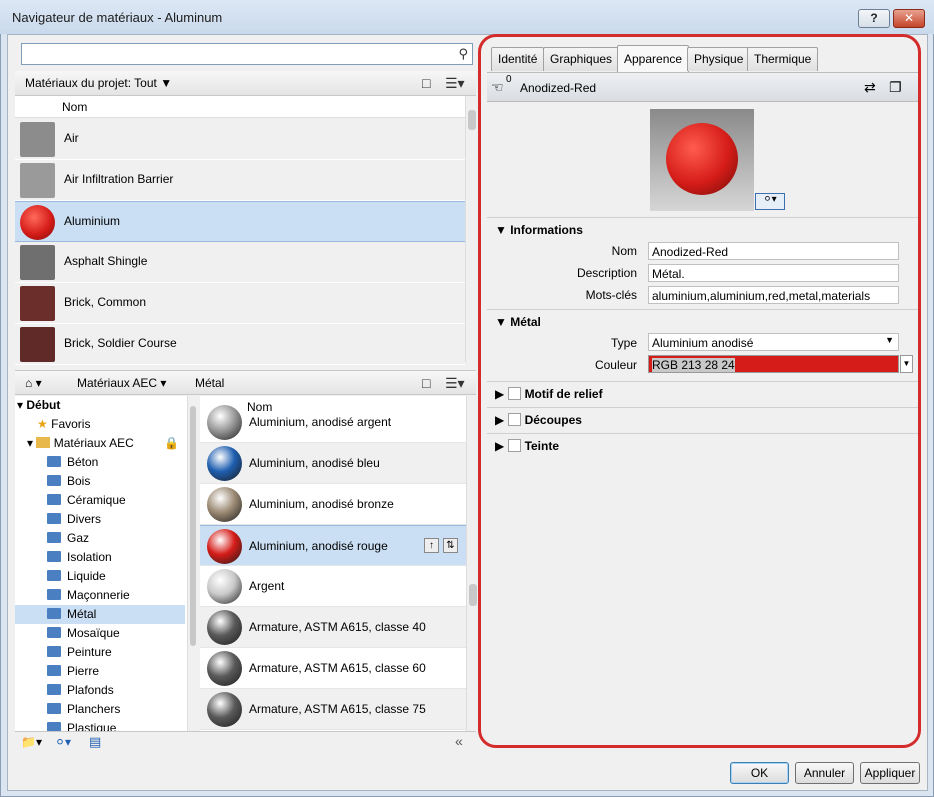  I want to click on asset-usage-count: 0, so click(509, 79).